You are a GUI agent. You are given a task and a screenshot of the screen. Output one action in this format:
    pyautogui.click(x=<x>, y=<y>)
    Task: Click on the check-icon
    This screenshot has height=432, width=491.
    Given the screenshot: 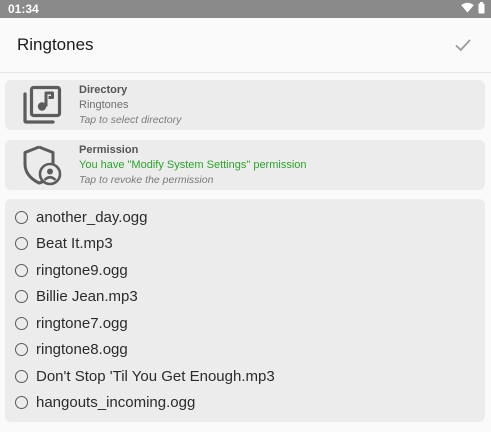 What is the action you would take?
    pyautogui.click(x=463, y=45)
    